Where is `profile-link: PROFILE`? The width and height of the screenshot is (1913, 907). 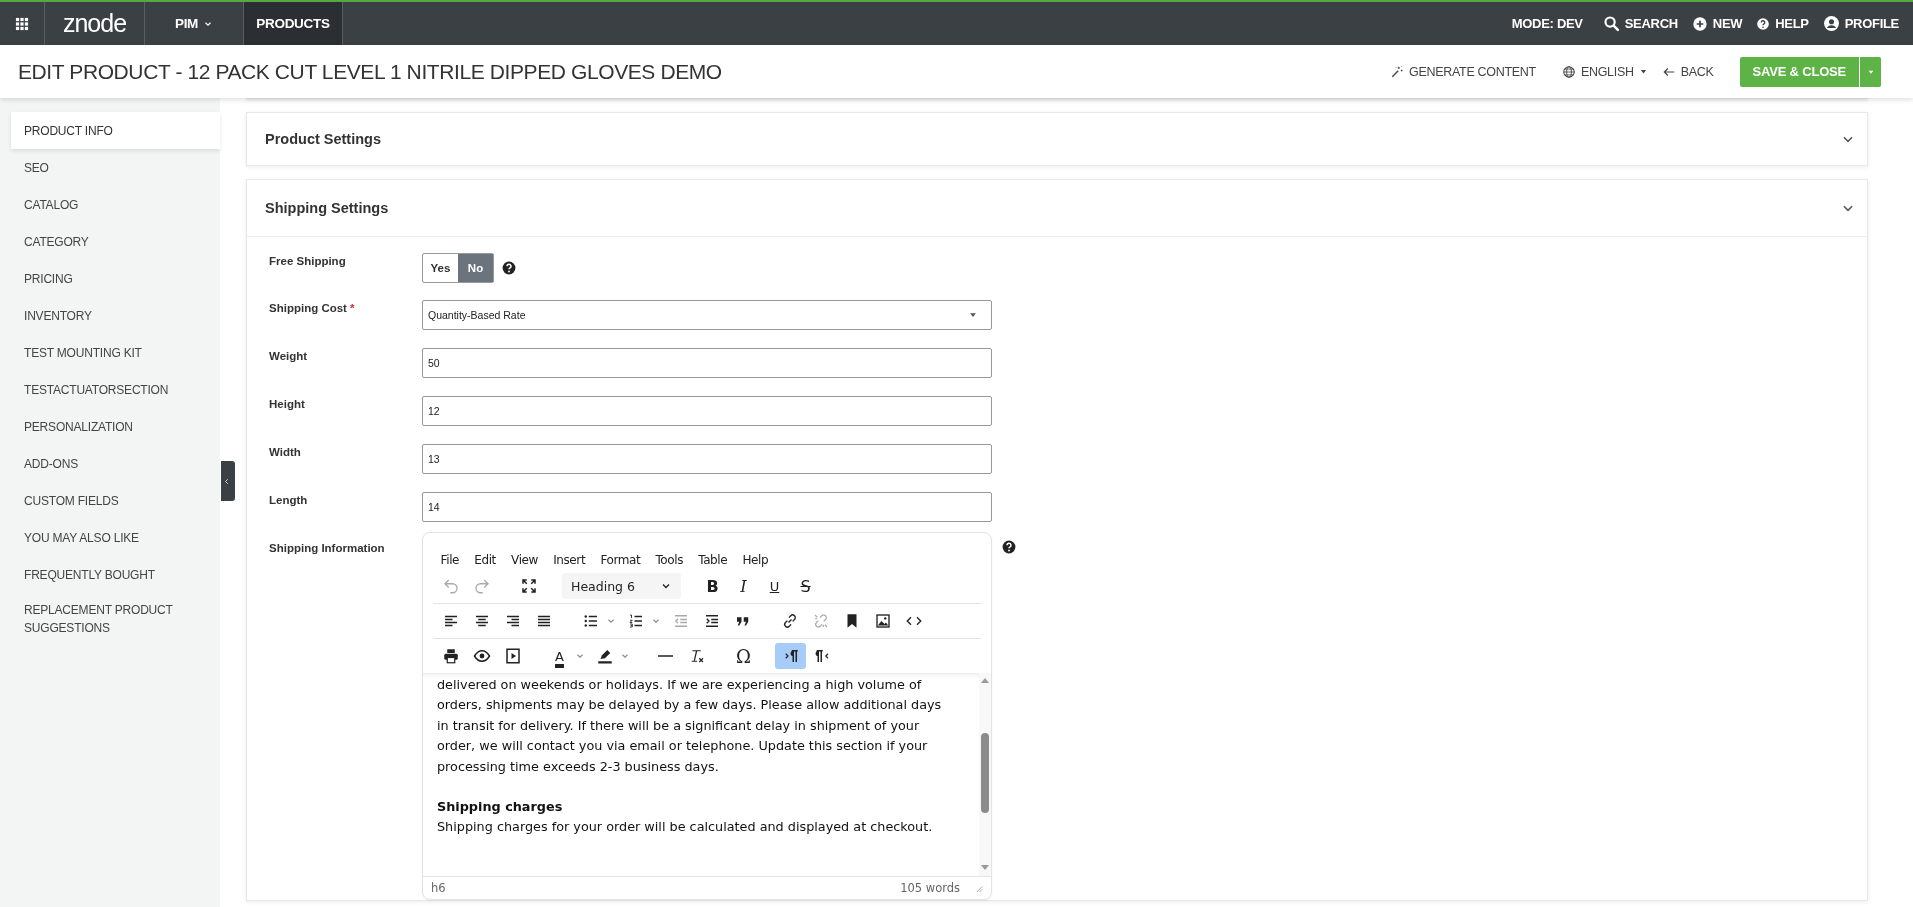
profile-link: PROFILE is located at coordinates (1860, 23).